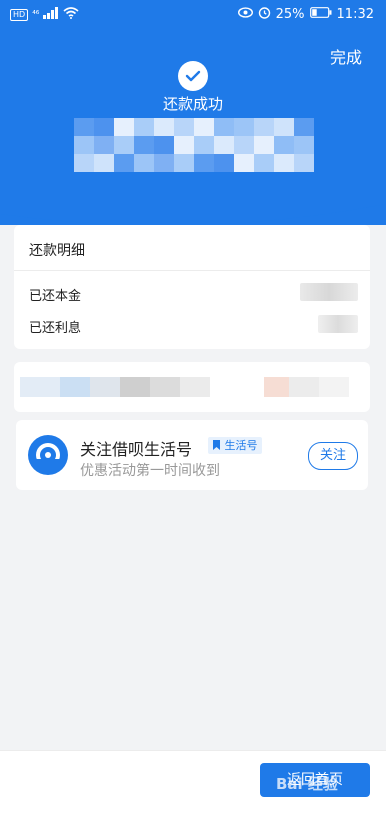  Describe the element at coordinates (245, 14) in the screenshot. I see `eye-icon` at that location.